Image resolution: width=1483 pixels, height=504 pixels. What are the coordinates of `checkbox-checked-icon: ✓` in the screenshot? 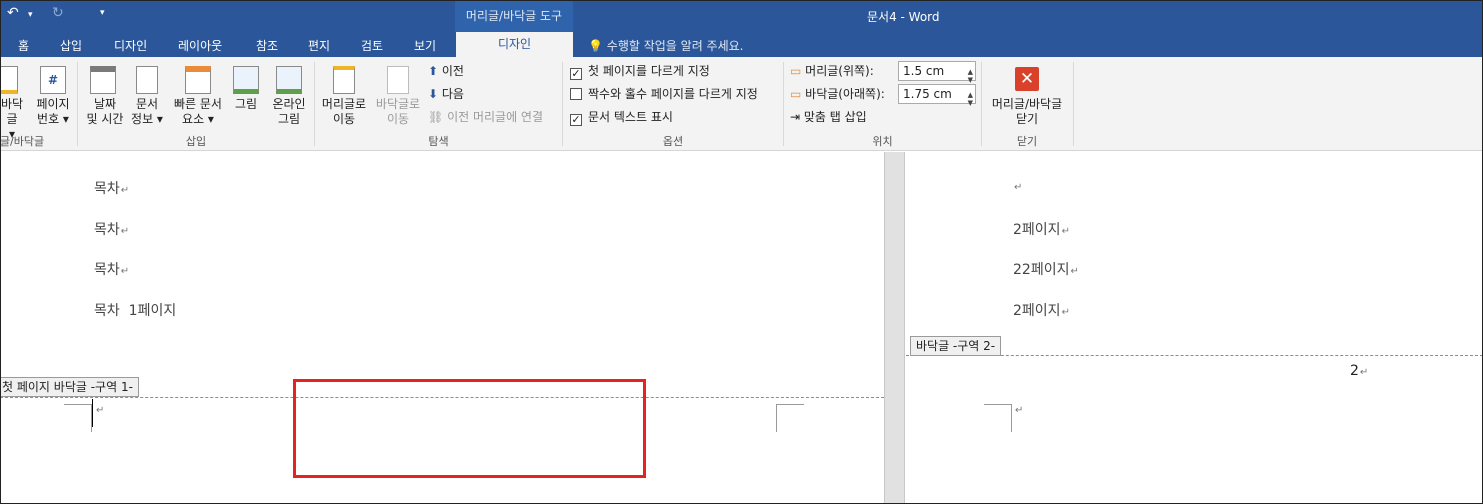 It's located at (576, 73).